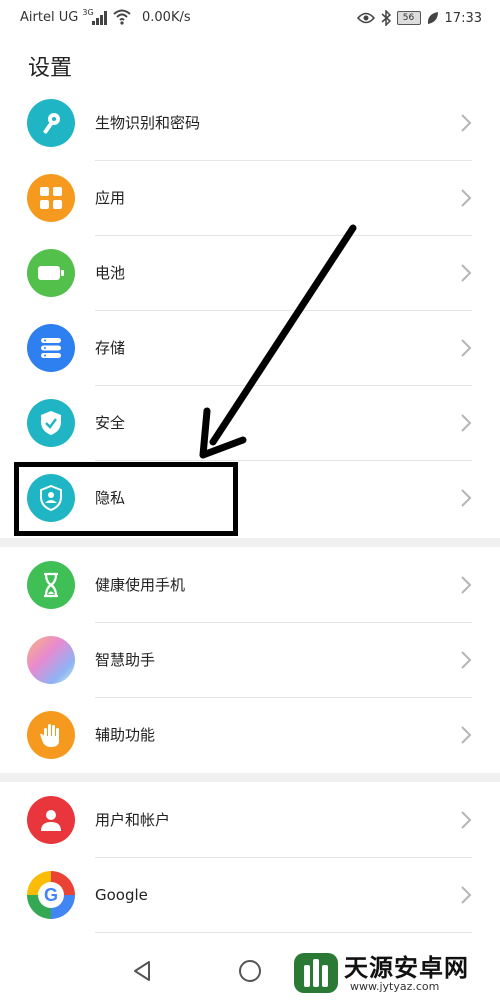  I want to click on settings-item-google: G Google, so click(250, 895).